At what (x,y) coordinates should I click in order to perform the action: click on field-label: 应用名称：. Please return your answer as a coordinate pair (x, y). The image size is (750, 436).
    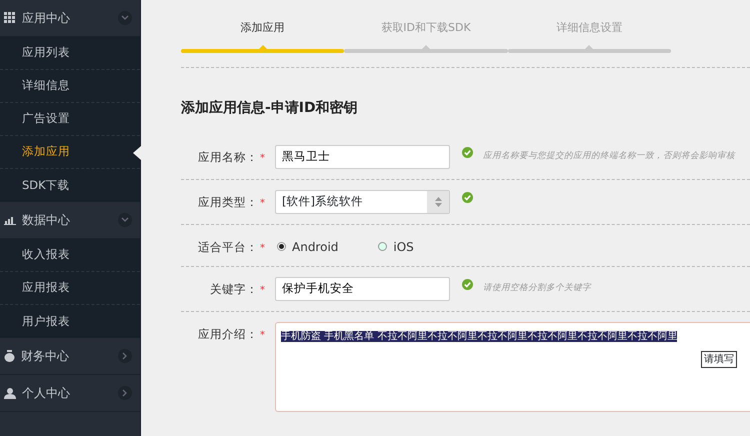
    Looking at the image, I should click on (228, 157).